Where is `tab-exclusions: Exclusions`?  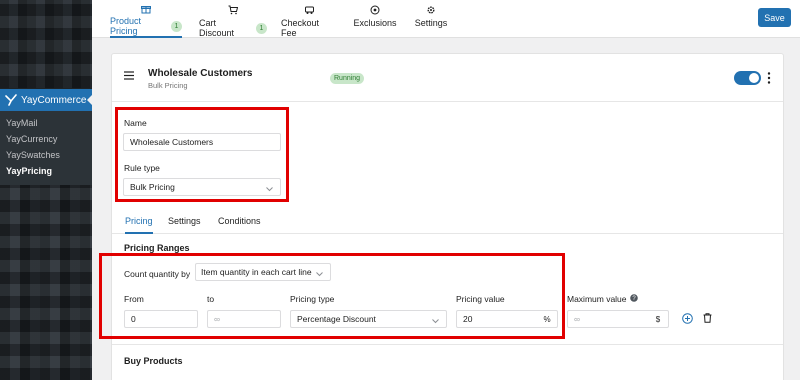 tab-exclusions: Exclusions is located at coordinates (375, 21).